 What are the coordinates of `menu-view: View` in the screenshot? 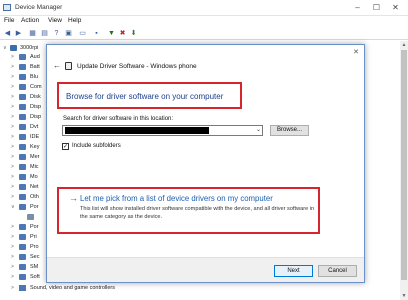 It's located at (55, 20).